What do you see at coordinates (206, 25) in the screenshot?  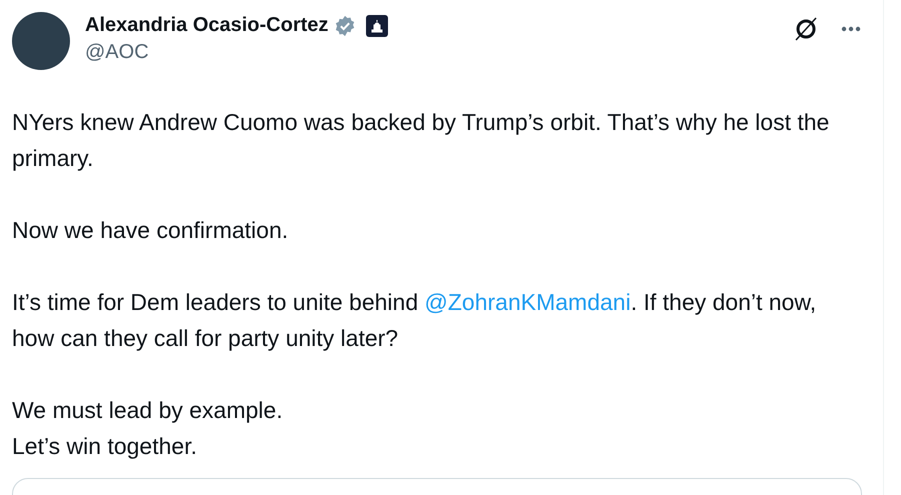 I see `author-name: Alexandria Ocasio-Cortez` at bounding box center [206, 25].